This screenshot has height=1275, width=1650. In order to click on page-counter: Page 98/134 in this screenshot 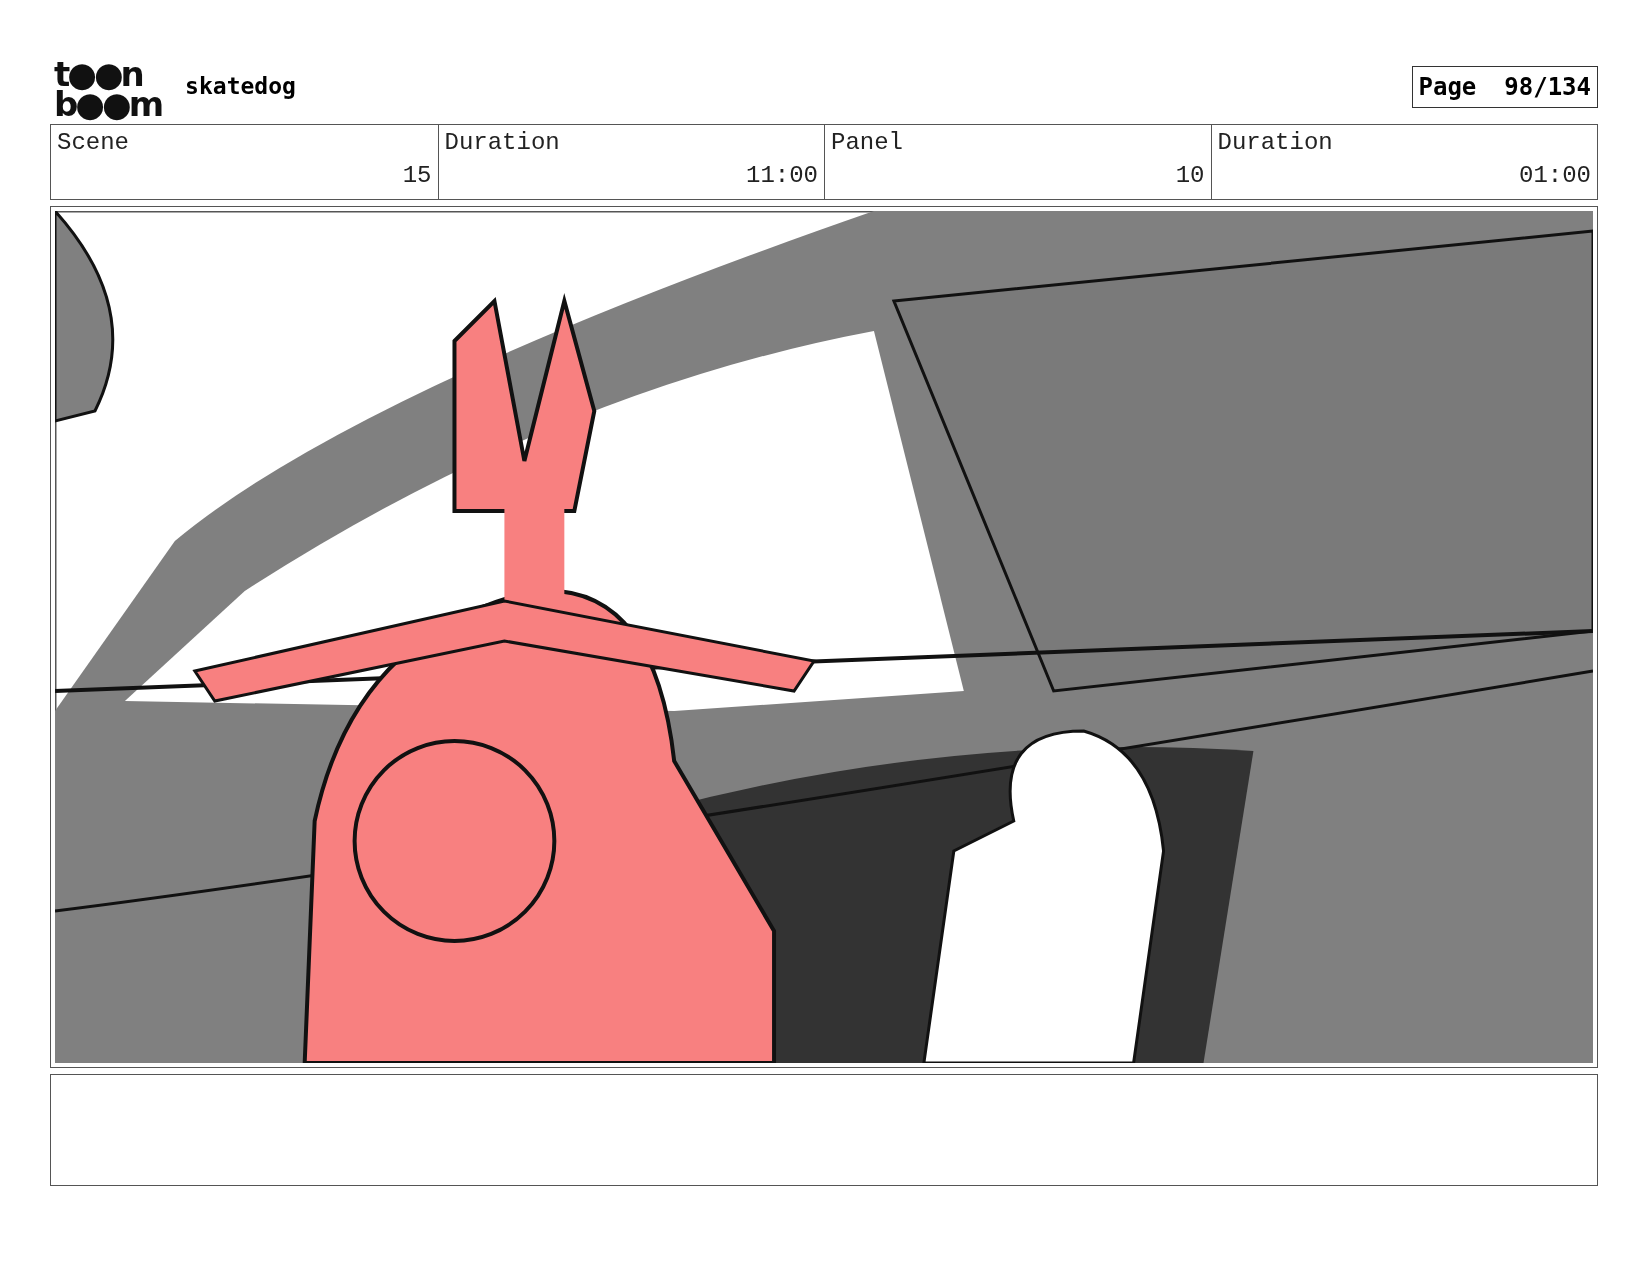, I will do `click(1504, 87)`.